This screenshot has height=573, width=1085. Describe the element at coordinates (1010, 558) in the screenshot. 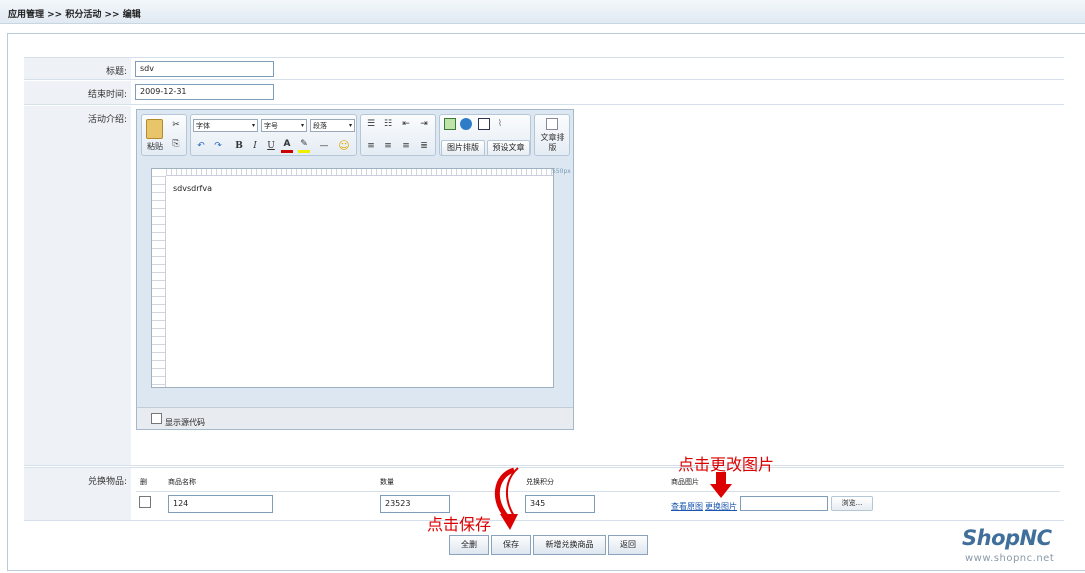

I see `shopnc-url: www.shopnc.net` at that location.